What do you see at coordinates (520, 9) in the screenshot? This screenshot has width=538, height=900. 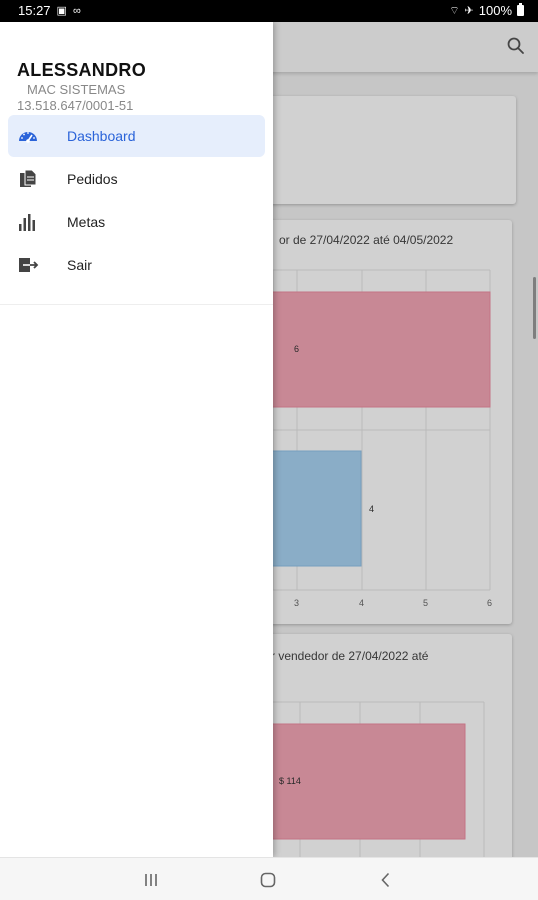 I see `battery-icon` at bounding box center [520, 9].